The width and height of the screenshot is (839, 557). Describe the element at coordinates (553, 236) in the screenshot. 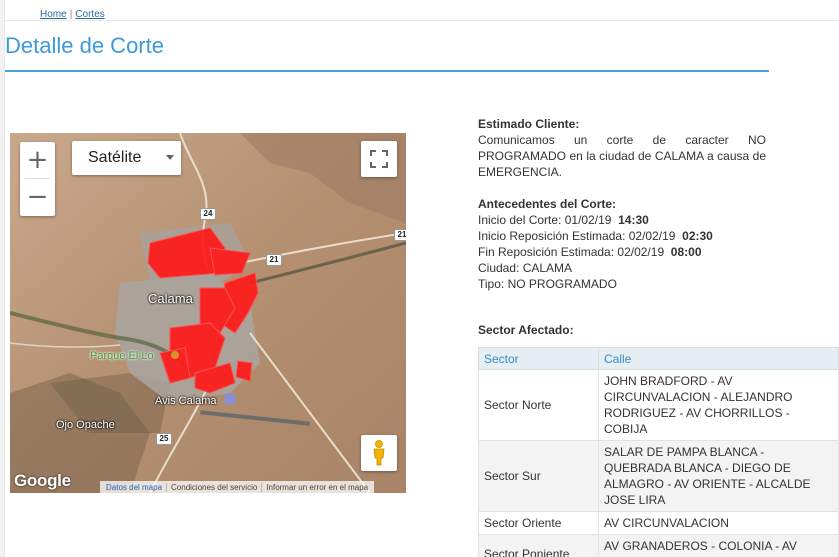

I see `reposicion-label: Inicio Reposición Estimada:` at that location.